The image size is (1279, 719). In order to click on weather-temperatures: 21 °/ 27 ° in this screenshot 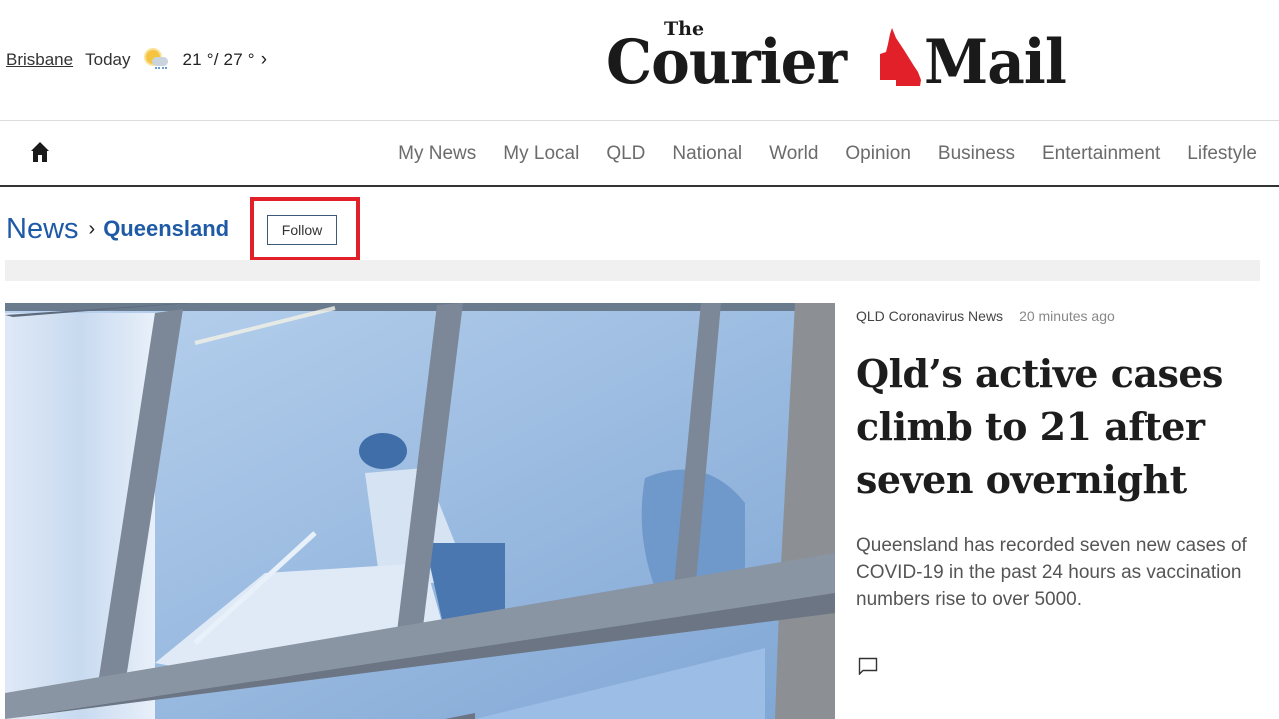, I will do `click(218, 59)`.